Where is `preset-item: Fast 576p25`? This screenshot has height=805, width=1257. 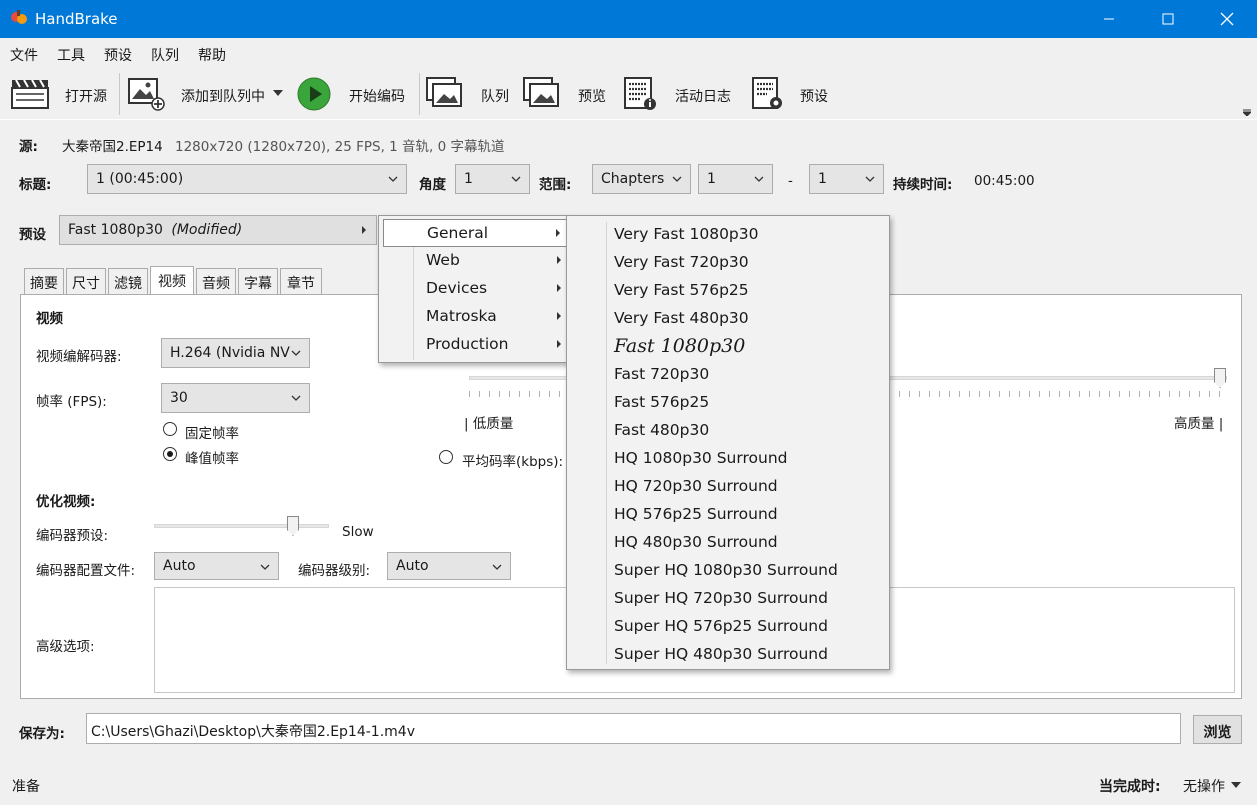
preset-item: Fast 576p25 is located at coordinates (661, 403).